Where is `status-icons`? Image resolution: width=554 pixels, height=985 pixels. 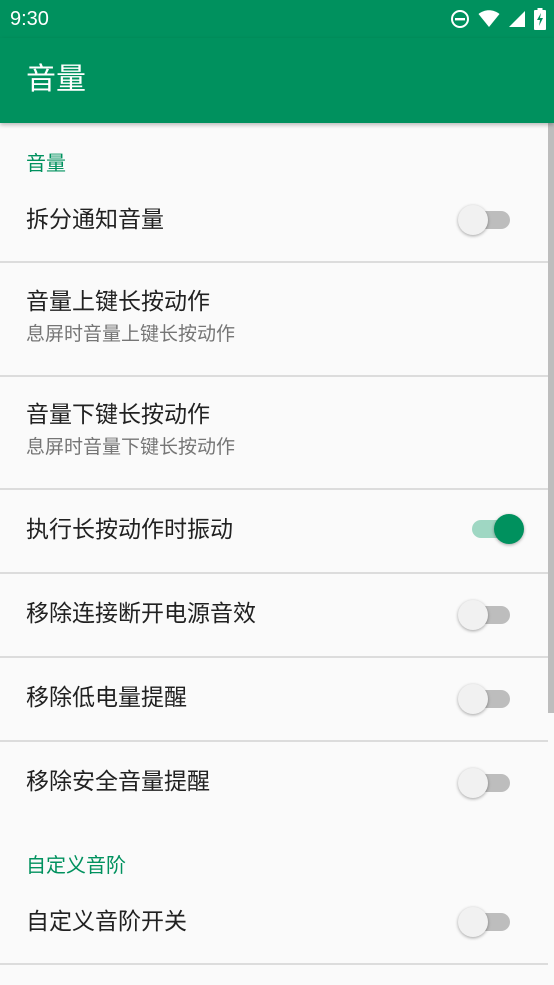 status-icons is located at coordinates (498, 19).